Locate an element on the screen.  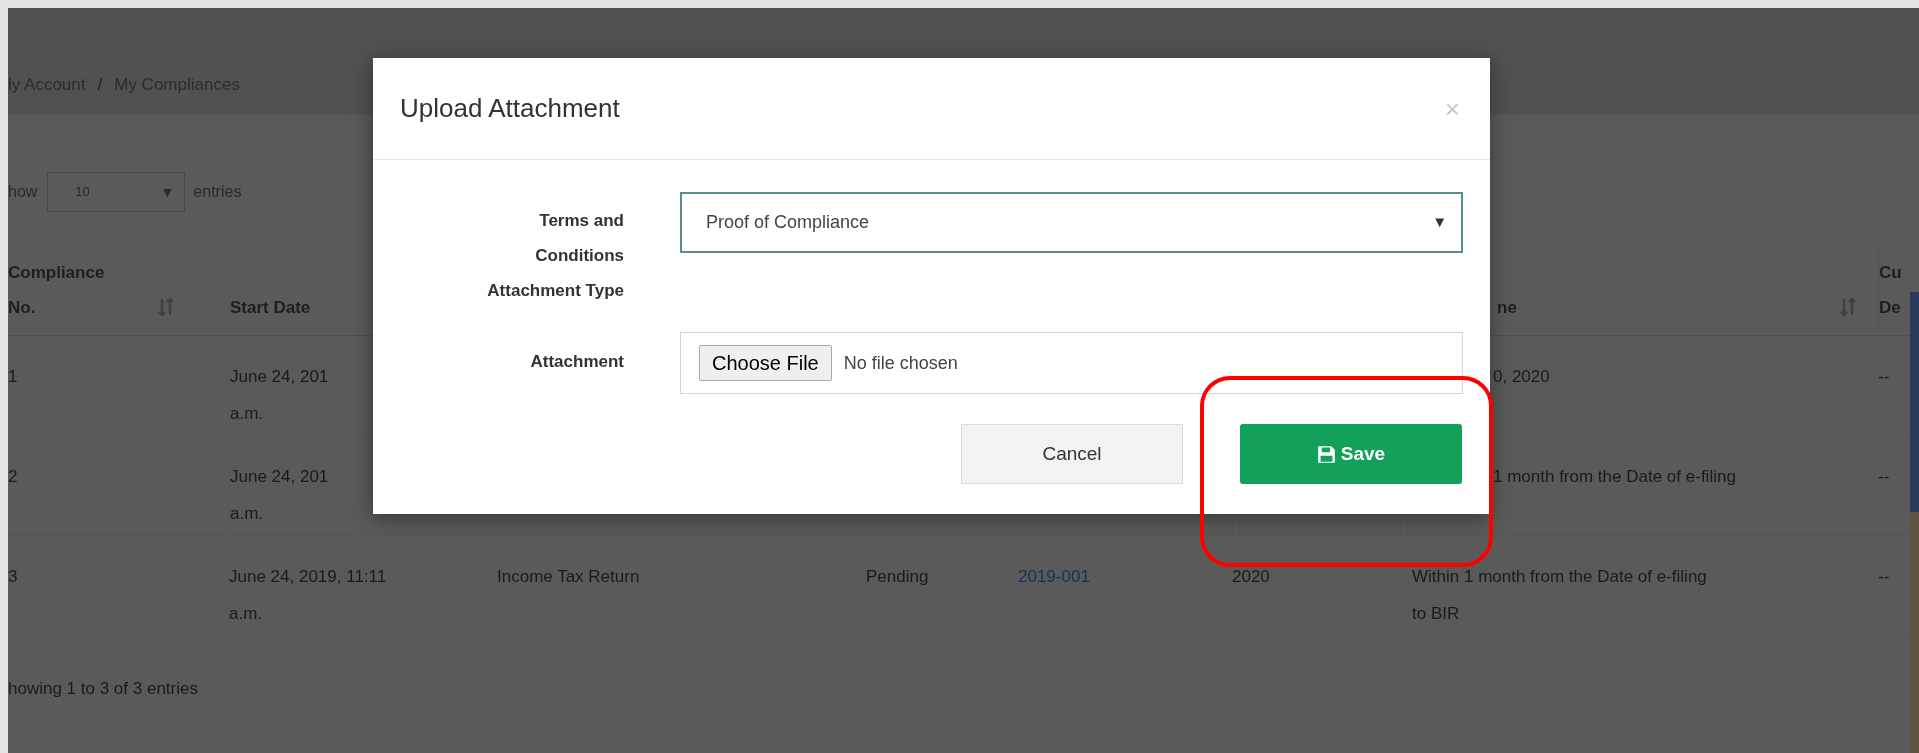
cancel-button: Cancel is located at coordinates (1072, 454).